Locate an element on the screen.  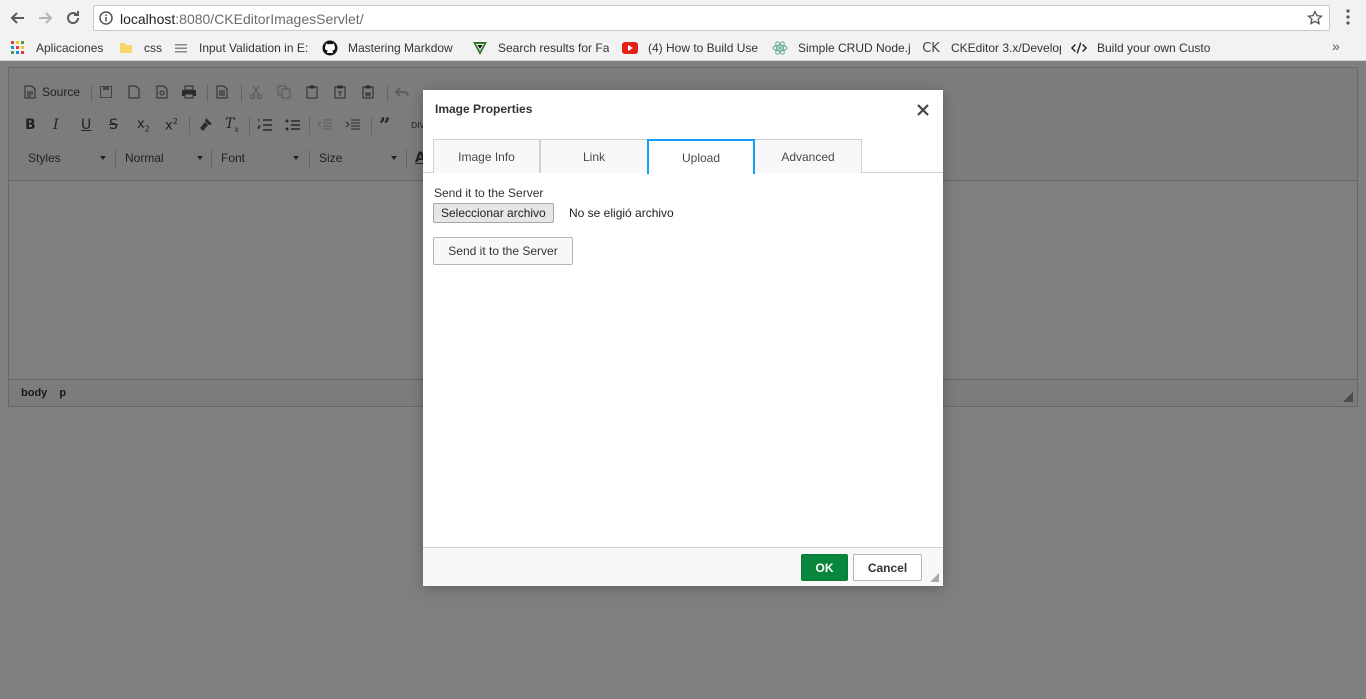
bookmark-how-to-build: (4) How to Build Use is located at coordinates (691, 48).